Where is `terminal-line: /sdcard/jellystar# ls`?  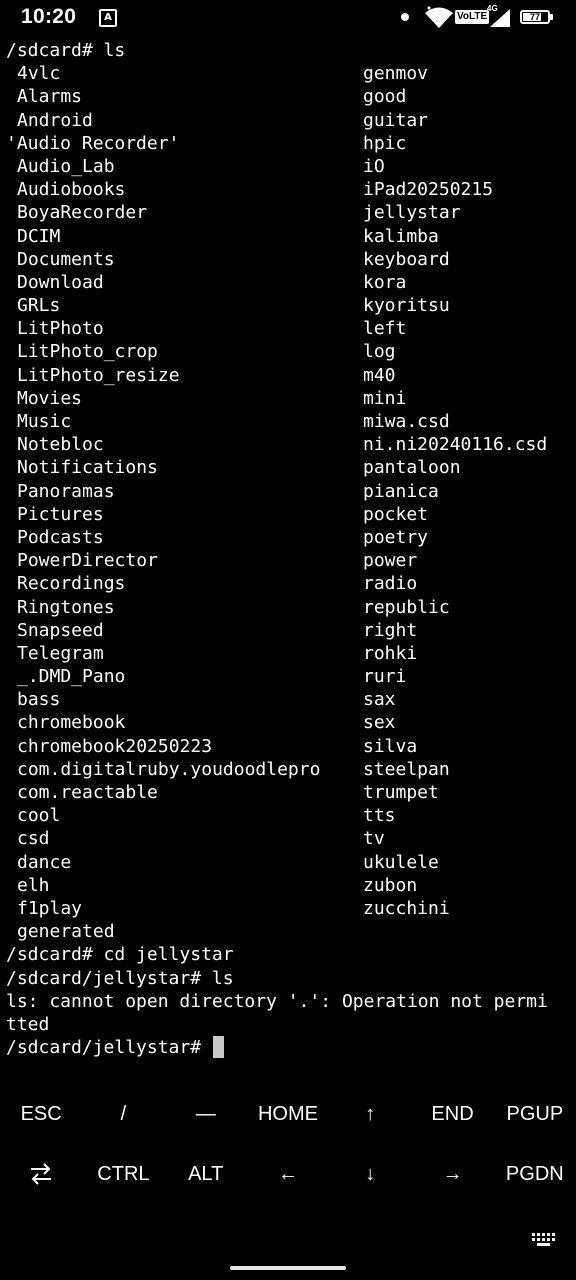
terminal-line: /sdcard/jellystar# ls is located at coordinates (288, 978).